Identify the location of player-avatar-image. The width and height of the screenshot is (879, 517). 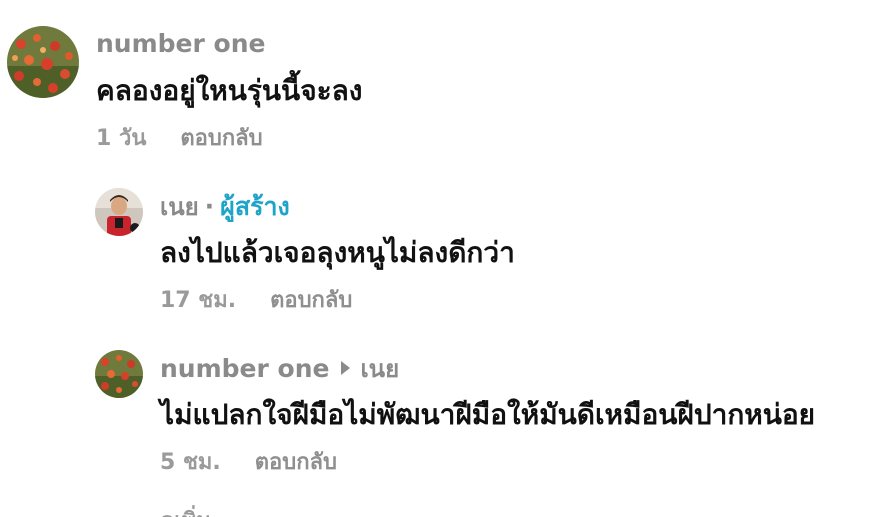
(119, 212).